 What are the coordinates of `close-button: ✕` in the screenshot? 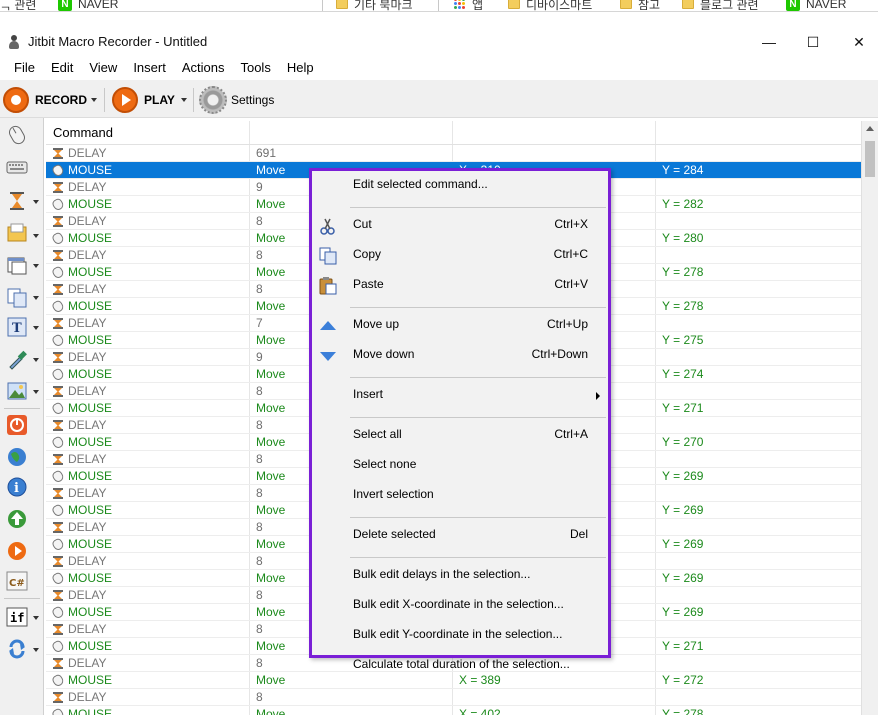 It's located at (857, 42).